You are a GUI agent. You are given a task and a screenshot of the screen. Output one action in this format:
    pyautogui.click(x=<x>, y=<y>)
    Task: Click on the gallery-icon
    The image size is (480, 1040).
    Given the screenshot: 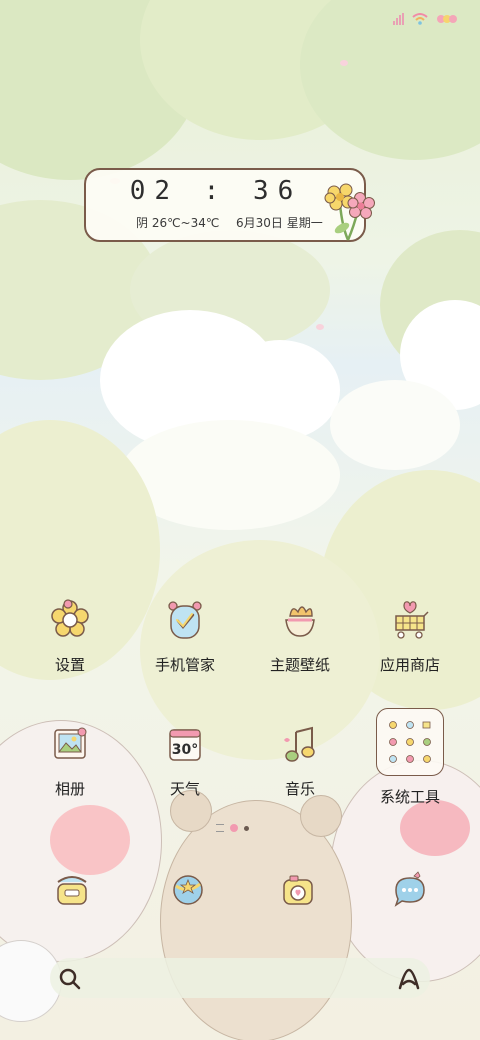 What is the action you would take?
    pyautogui.click(x=70, y=743)
    